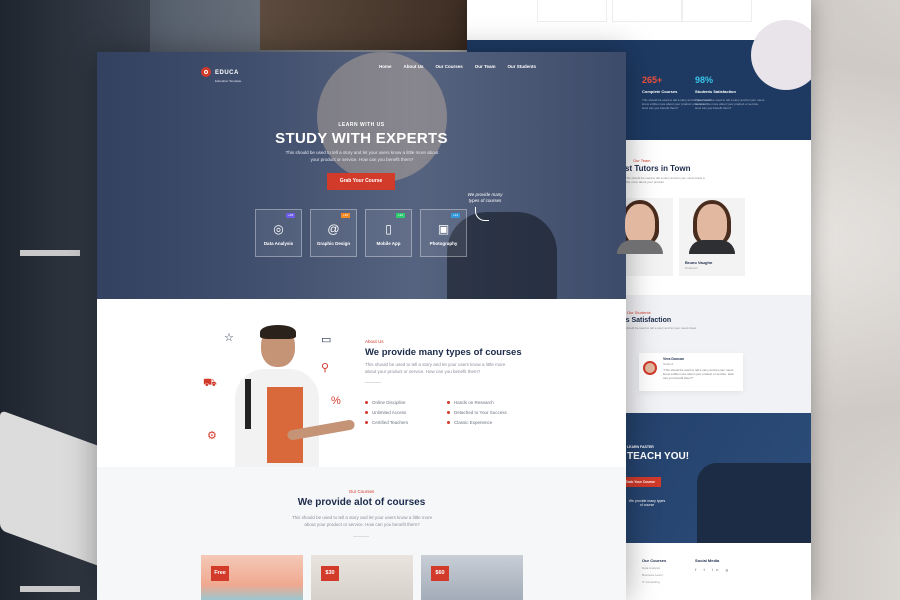 Image resolution: width=900 pixels, height=600 pixels. I want to click on nav-team: Our Team, so click(485, 66).